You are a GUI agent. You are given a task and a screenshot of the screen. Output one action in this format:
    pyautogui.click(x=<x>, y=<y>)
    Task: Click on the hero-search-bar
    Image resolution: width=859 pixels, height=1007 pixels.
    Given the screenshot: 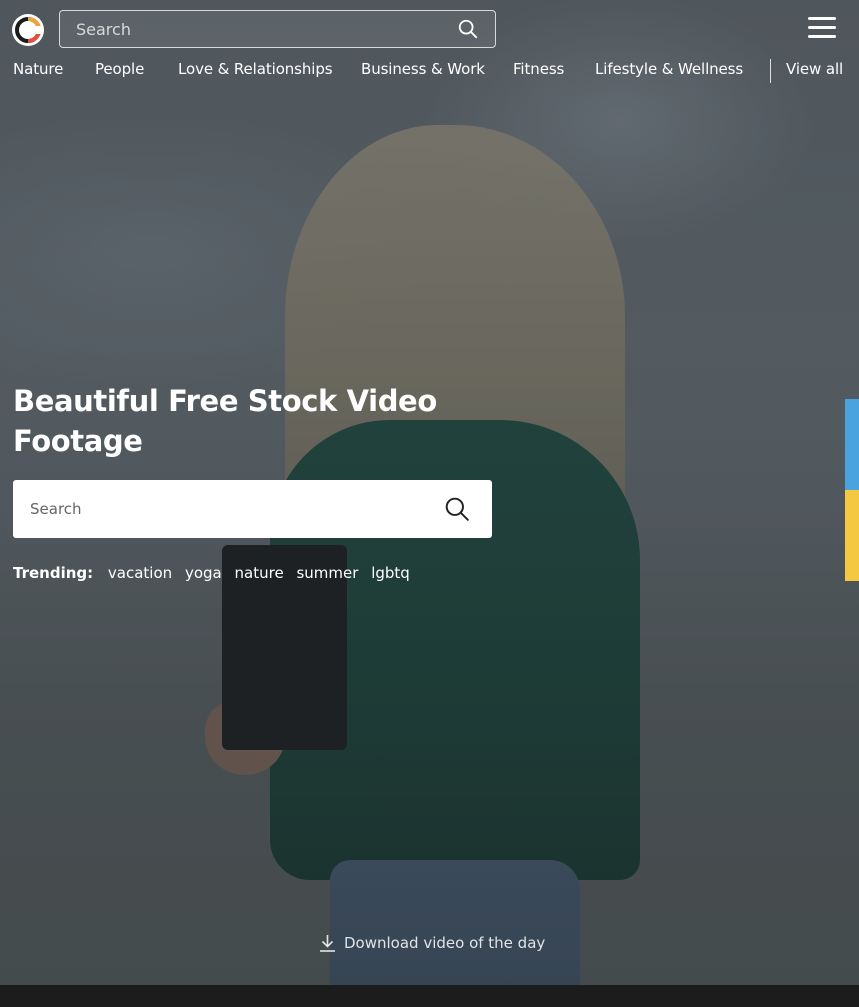 What is the action you would take?
    pyautogui.click(x=252, y=509)
    